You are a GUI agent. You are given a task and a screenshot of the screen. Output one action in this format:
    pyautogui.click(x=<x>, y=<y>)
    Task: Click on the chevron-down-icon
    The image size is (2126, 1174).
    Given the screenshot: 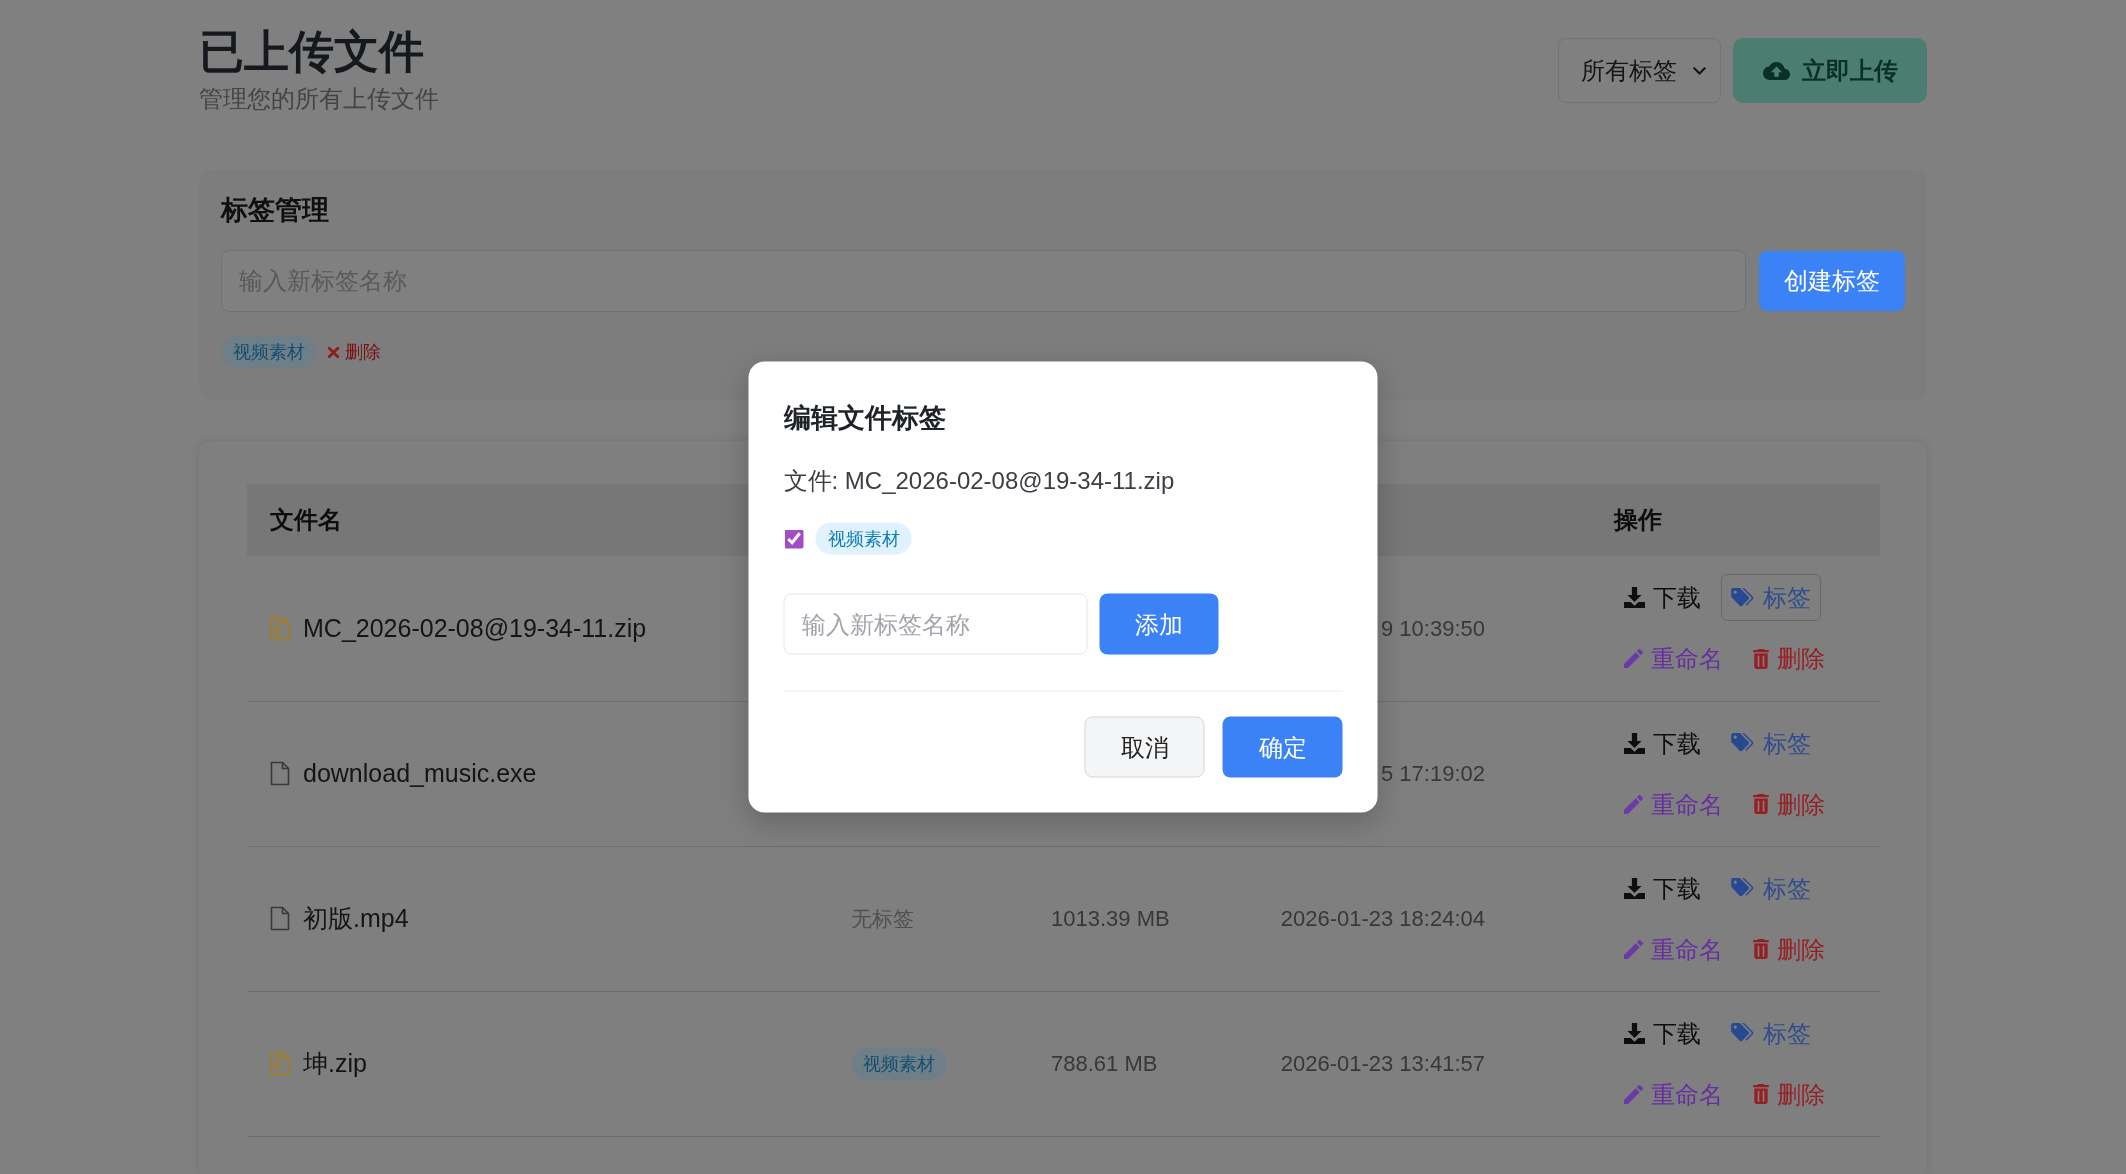 What is the action you would take?
    pyautogui.click(x=1699, y=70)
    